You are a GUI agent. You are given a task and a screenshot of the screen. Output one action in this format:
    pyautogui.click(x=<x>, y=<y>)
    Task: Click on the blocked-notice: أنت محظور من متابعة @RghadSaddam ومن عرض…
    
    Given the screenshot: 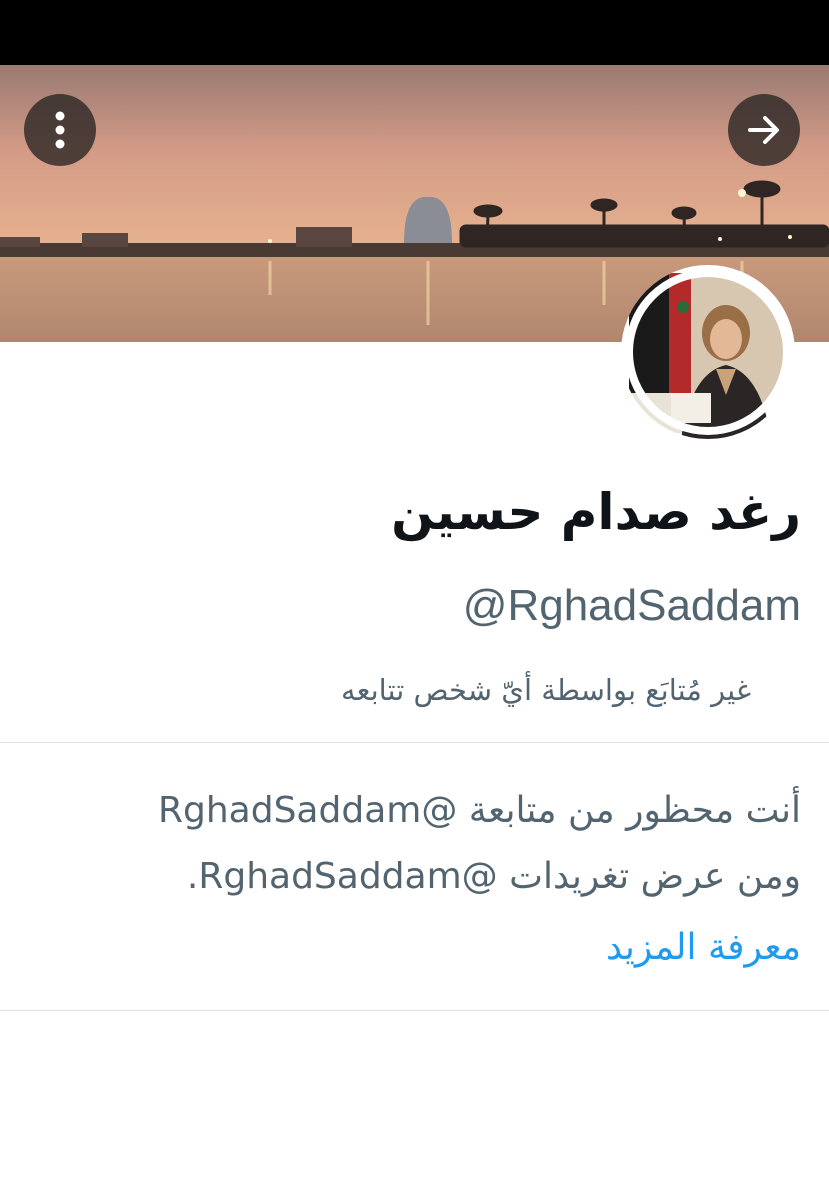 What is the action you would take?
    pyautogui.click(x=411, y=844)
    